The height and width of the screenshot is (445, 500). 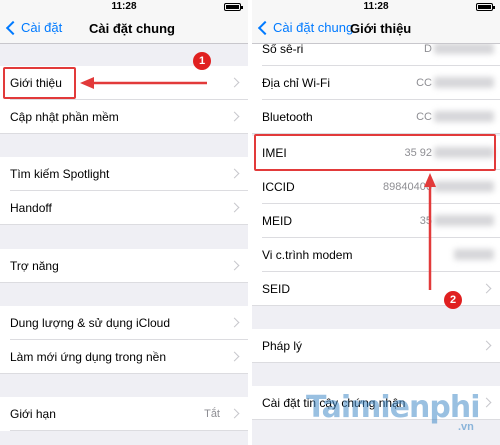 I want to click on row-value: 89840406, so click(x=407, y=187).